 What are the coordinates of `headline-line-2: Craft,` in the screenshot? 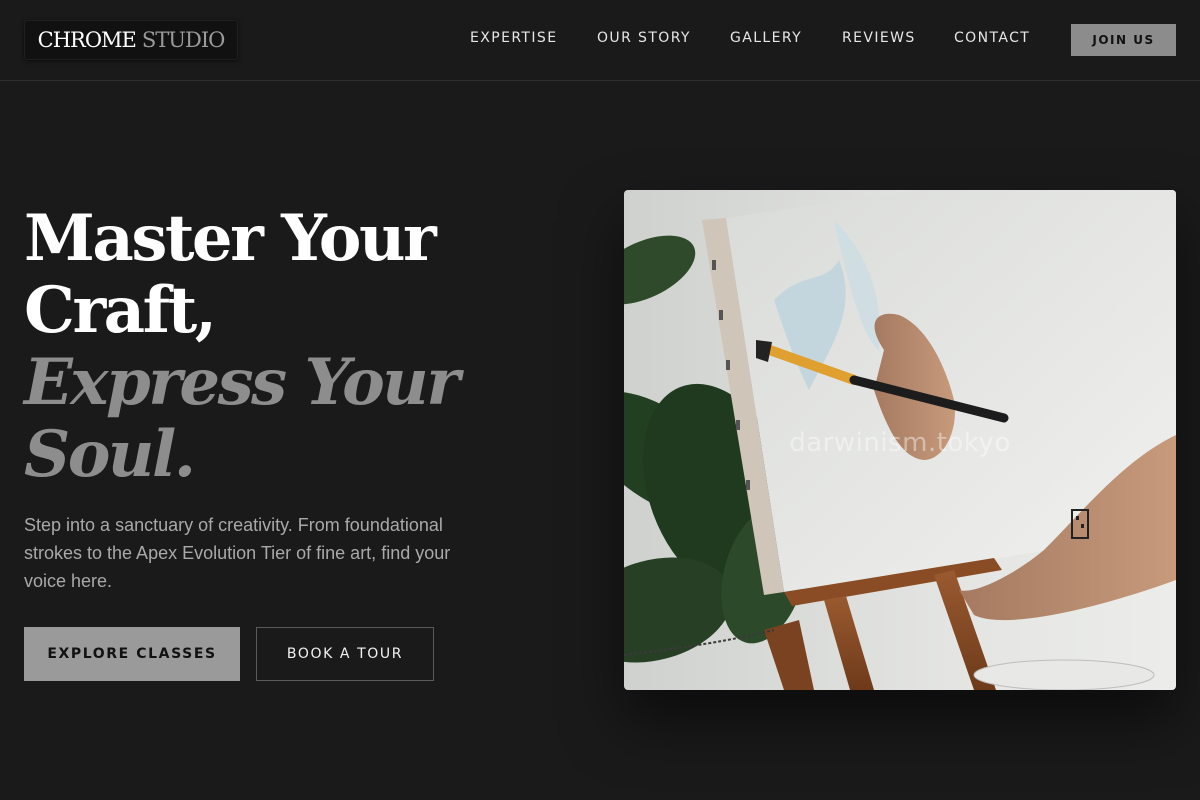 It's located at (120, 310).